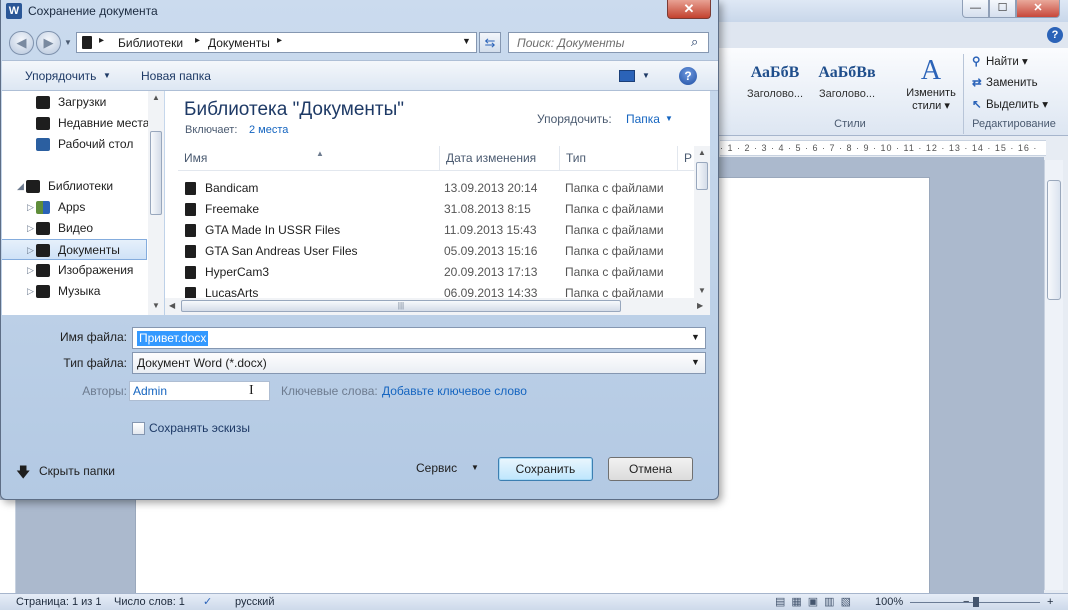 The image size is (1068, 610). What do you see at coordinates (627, 76) in the screenshot?
I see `view-options-icon` at bounding box center [627, 76].